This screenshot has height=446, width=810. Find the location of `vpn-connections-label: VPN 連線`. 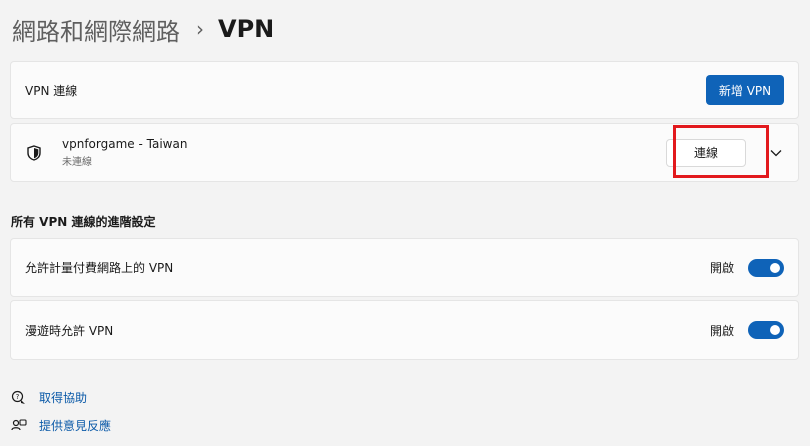

vpn-connections-label: VPN 連線 is located at coordinates (51, 90).